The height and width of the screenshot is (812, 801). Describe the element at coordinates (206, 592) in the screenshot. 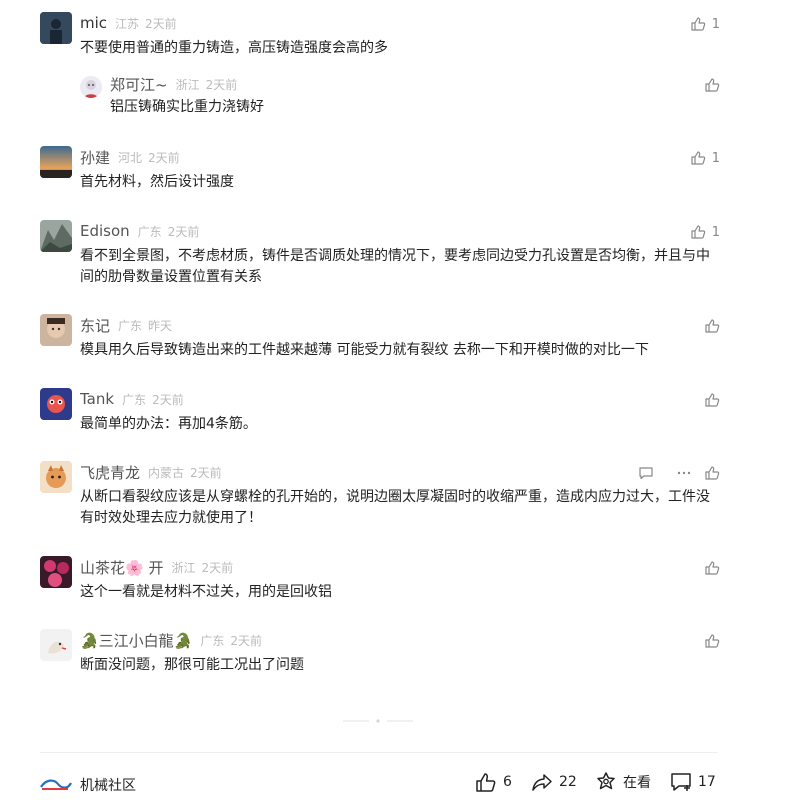

I see `comment-text: 这个一看就是材料不过关，用的是回收铝` at that location.